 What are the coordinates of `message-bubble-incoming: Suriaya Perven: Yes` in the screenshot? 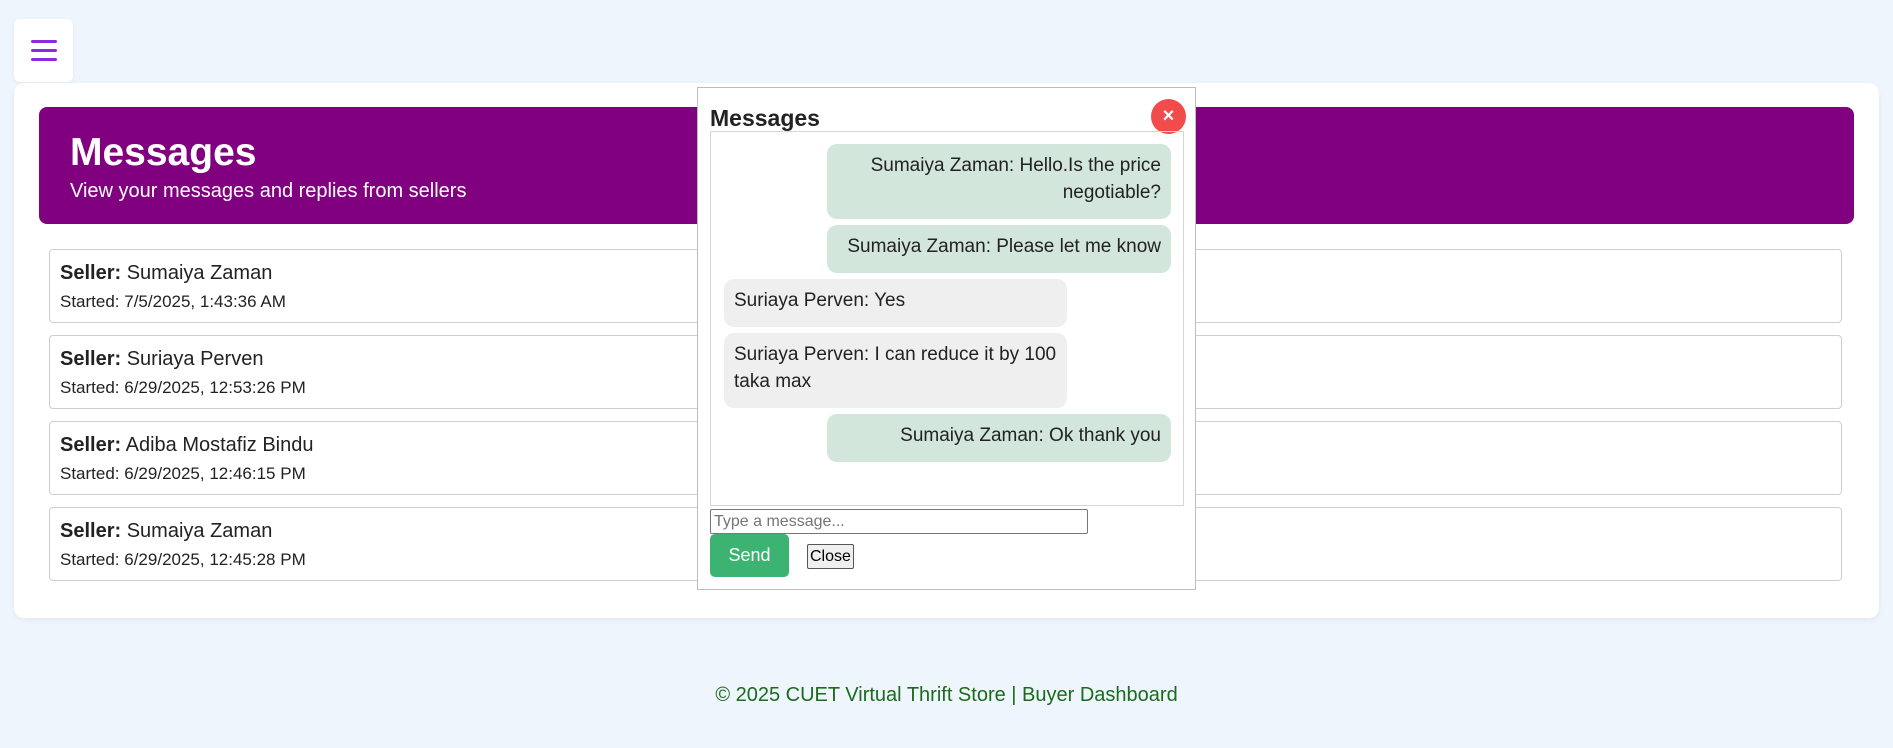 It's located at (895, 303).